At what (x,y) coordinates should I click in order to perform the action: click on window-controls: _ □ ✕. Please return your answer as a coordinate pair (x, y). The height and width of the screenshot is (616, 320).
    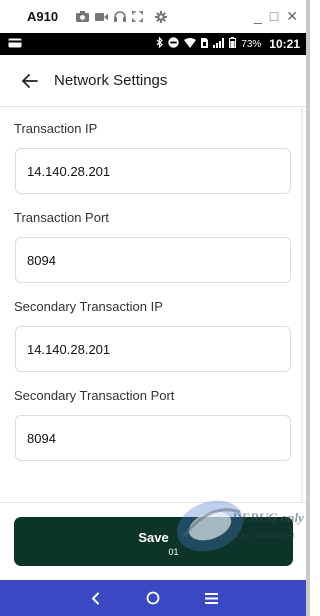
    Looking at the image, I should click on (276, 16).